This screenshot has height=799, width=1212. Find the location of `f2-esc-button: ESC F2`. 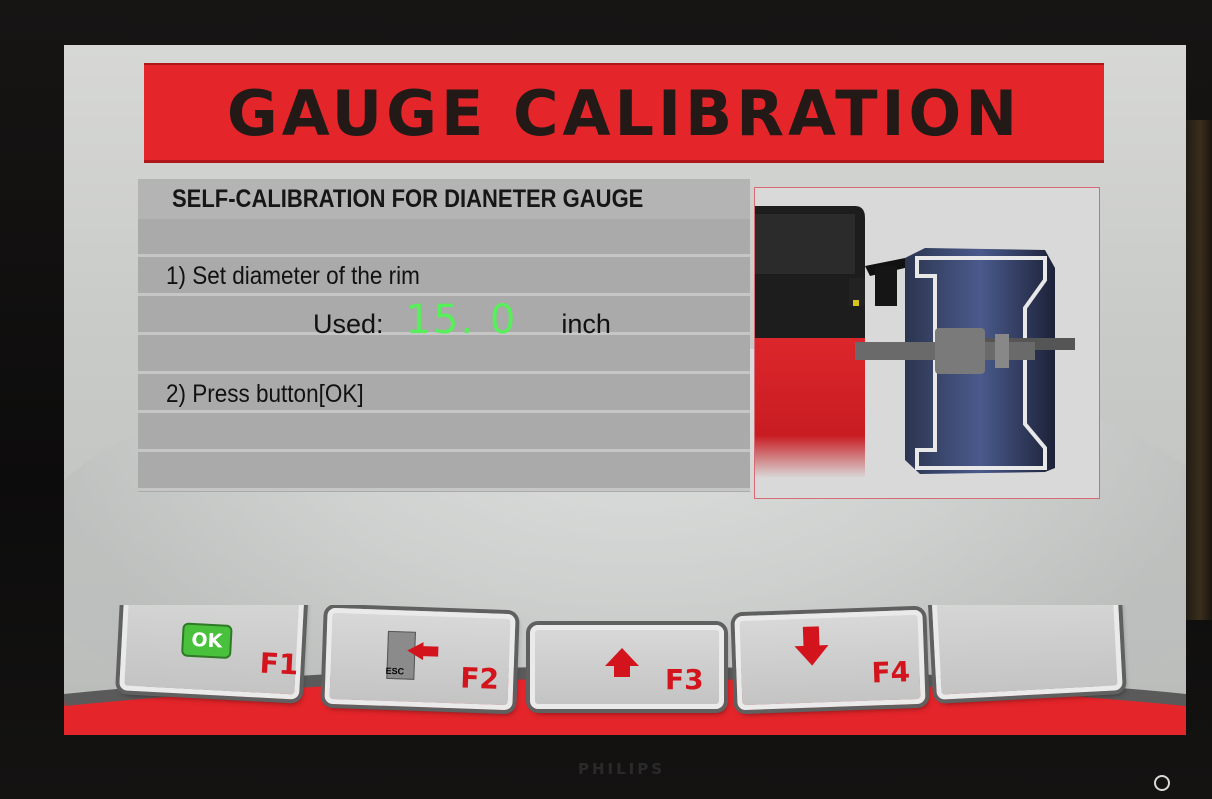

f2-esc-button: ESC F2 is located at coordinates (420, 659).